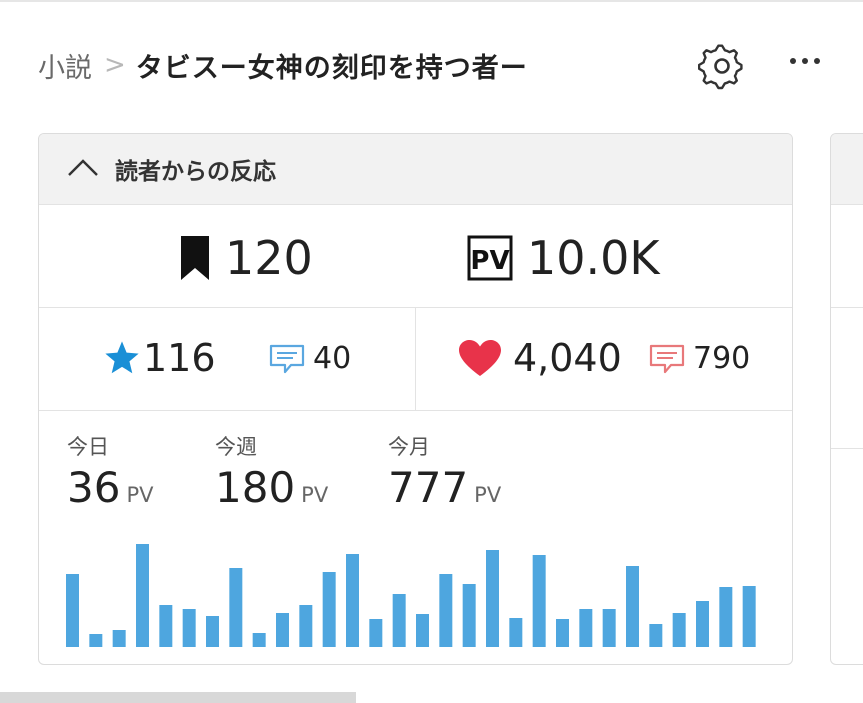 The image size is (863, 703). What do you see at coordinates (178, 697) in the screenshot?
I see `horizontal-scrollbar` at bounding box center [178, 697].